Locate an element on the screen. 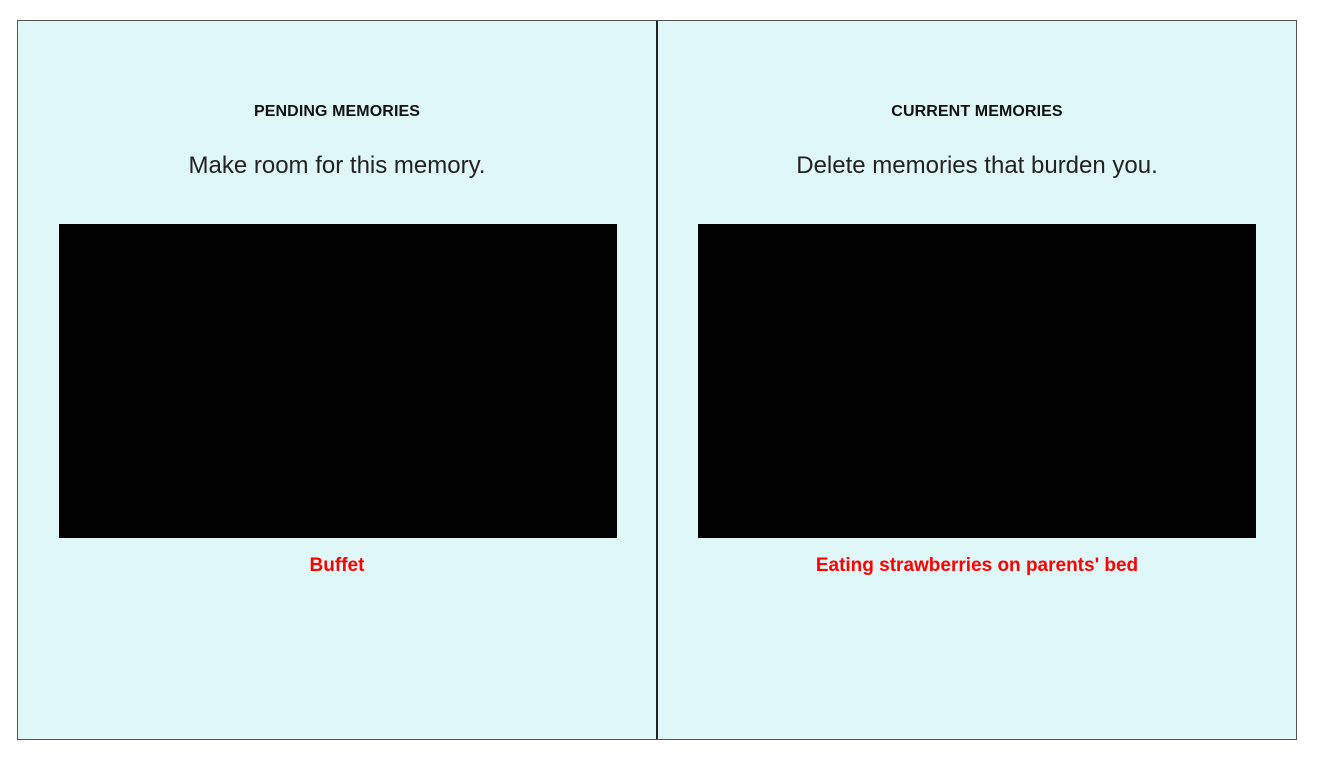 This screenshot has height=769, width=1322. pending-memories-instruction: Make room for this memory. is located at coordinates (337, 165).